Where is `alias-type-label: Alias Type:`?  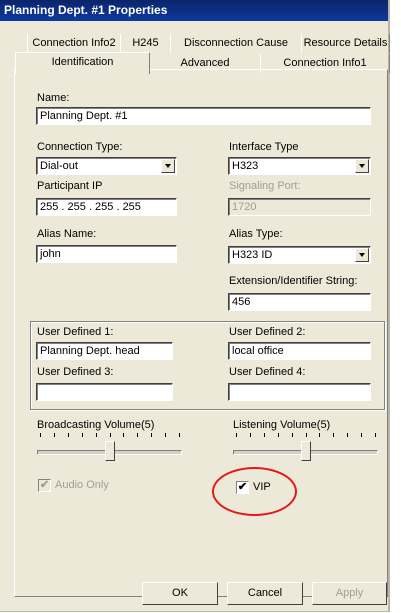
alias-type-label: Alias Type: is located at coordinates (256, 234).